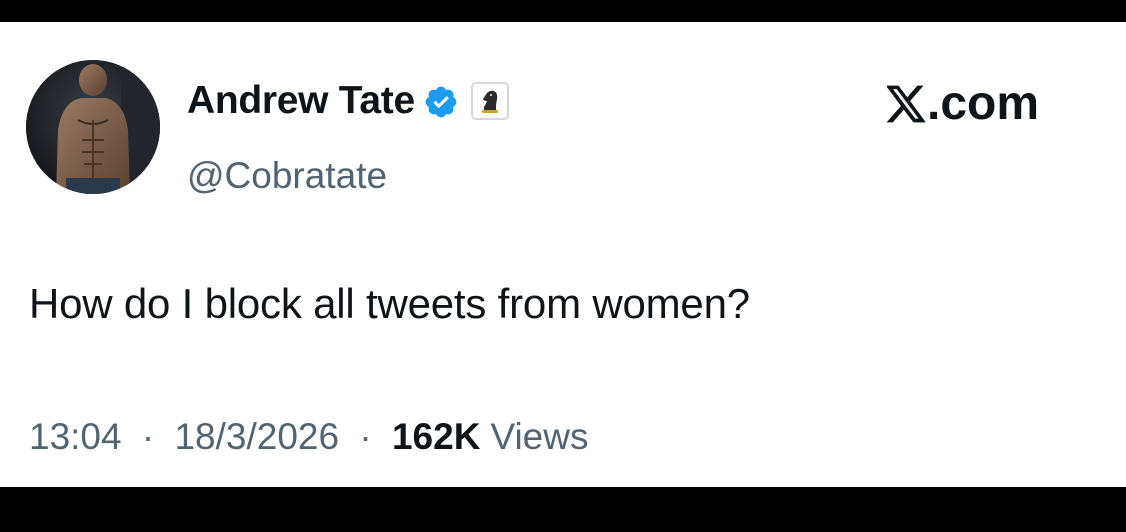 This screenshot has width=1126, height=532. I want to click on display-name: Andrew Tate, so click(348, 101).